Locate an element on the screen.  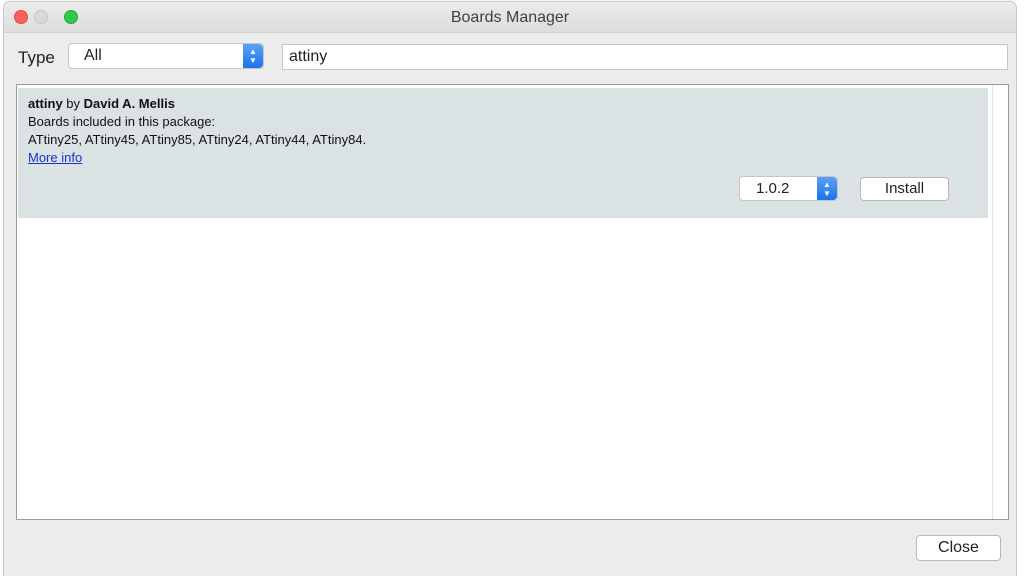
entry-name: attiny is located at coordinates (45, 103).